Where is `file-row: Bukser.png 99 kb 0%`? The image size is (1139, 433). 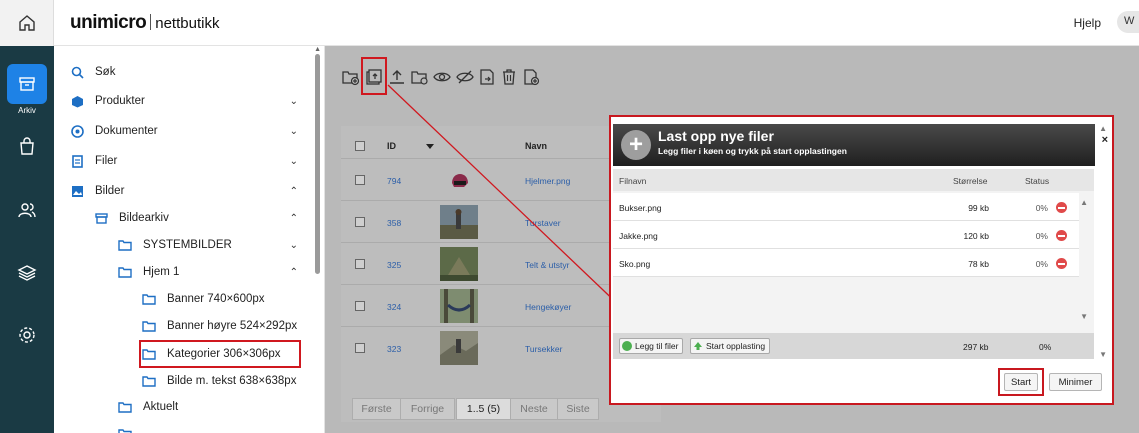 file-row: Bukser.png 99 kb 0% is located at coordinates (846, 207).